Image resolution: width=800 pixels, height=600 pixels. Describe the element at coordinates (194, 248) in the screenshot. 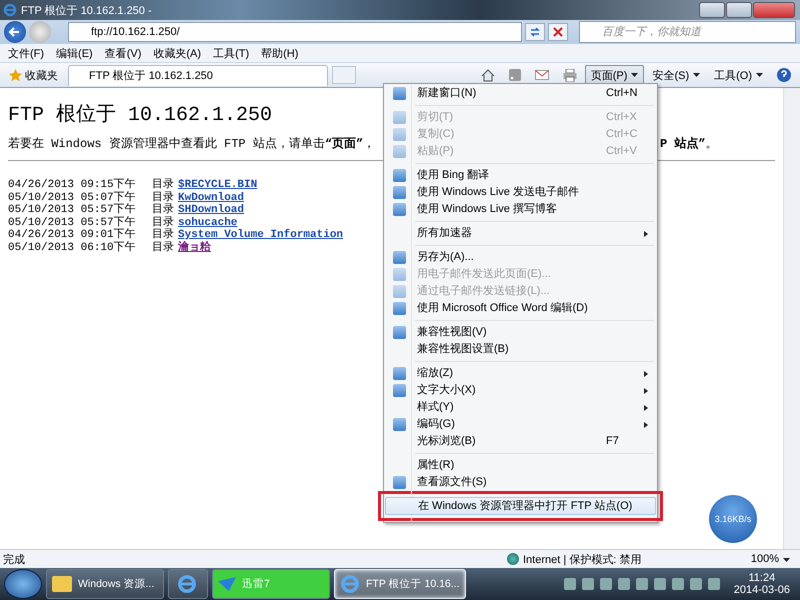

I see `folder-link: 瀹ョ粭` at that location.